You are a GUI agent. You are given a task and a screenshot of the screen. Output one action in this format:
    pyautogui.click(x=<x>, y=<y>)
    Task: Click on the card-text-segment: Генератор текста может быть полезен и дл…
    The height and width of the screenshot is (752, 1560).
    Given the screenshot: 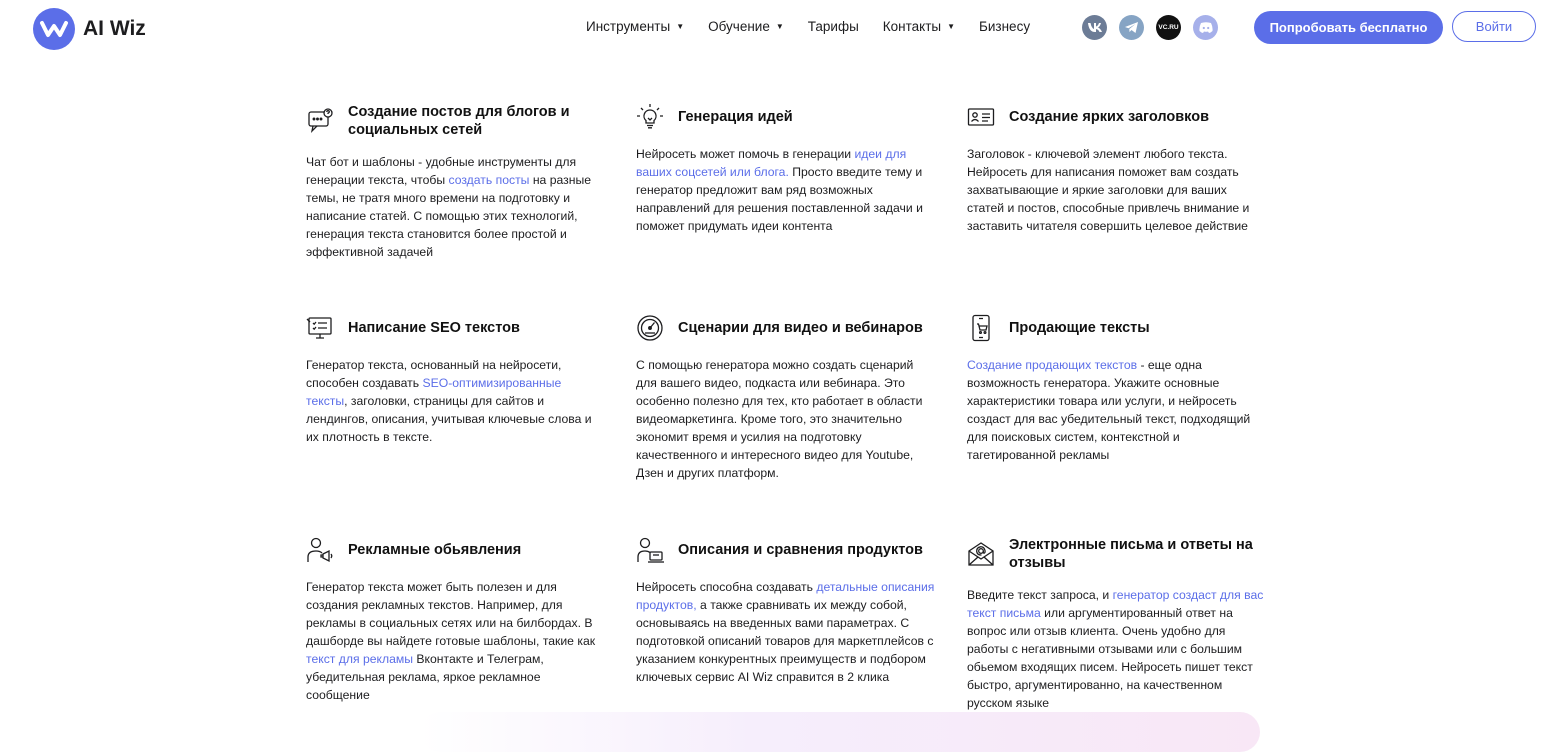 What is the action you would take?
    pyautogui.click(x=451, y=614)
    